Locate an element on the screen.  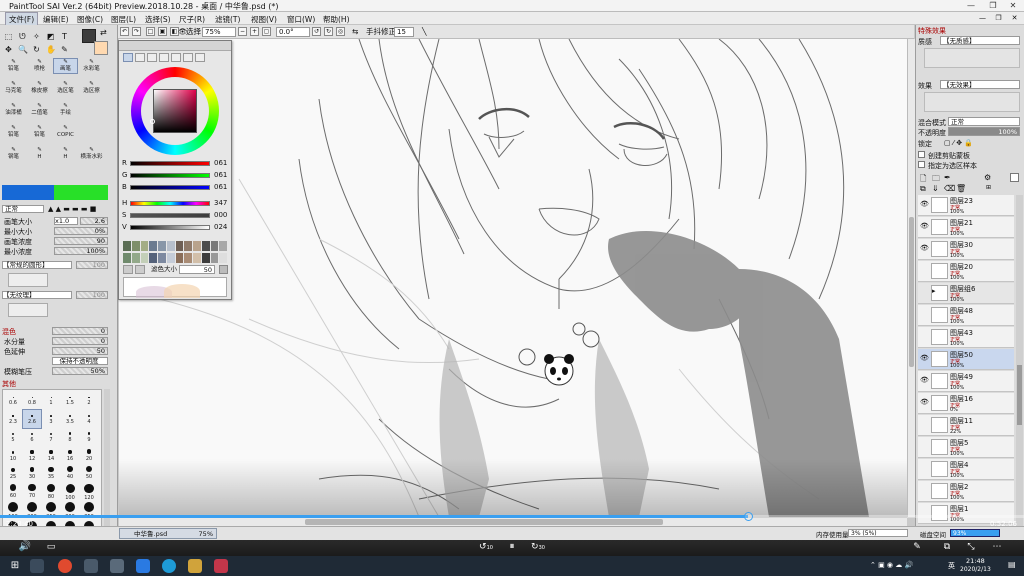
color-slider-value: 061 is located at coordinates (220, 187).